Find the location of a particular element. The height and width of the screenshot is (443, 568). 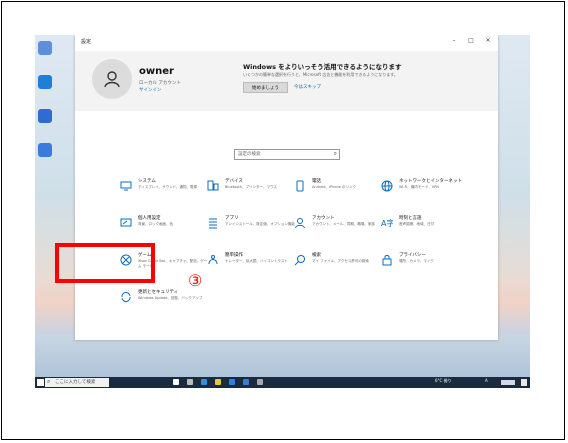

tile-personalization: 個人用設定 背景、ロック画面、色 is located at coordinates (164, 226).